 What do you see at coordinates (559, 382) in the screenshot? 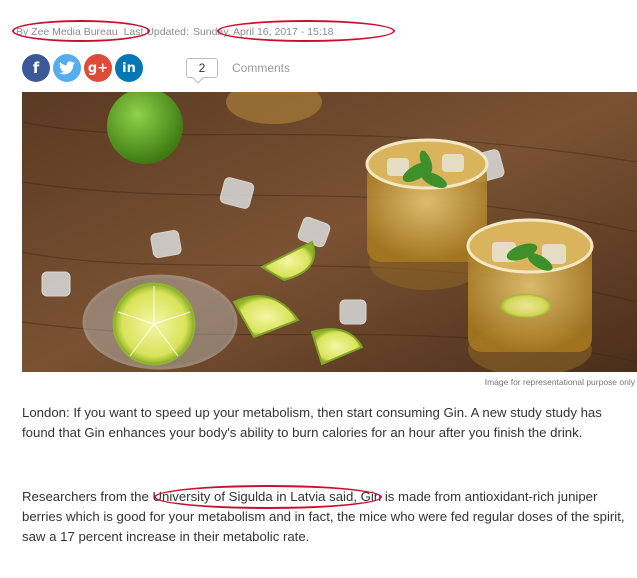
I see `image-caption: Image for representational purpose only` at bounding box center [559, 382].